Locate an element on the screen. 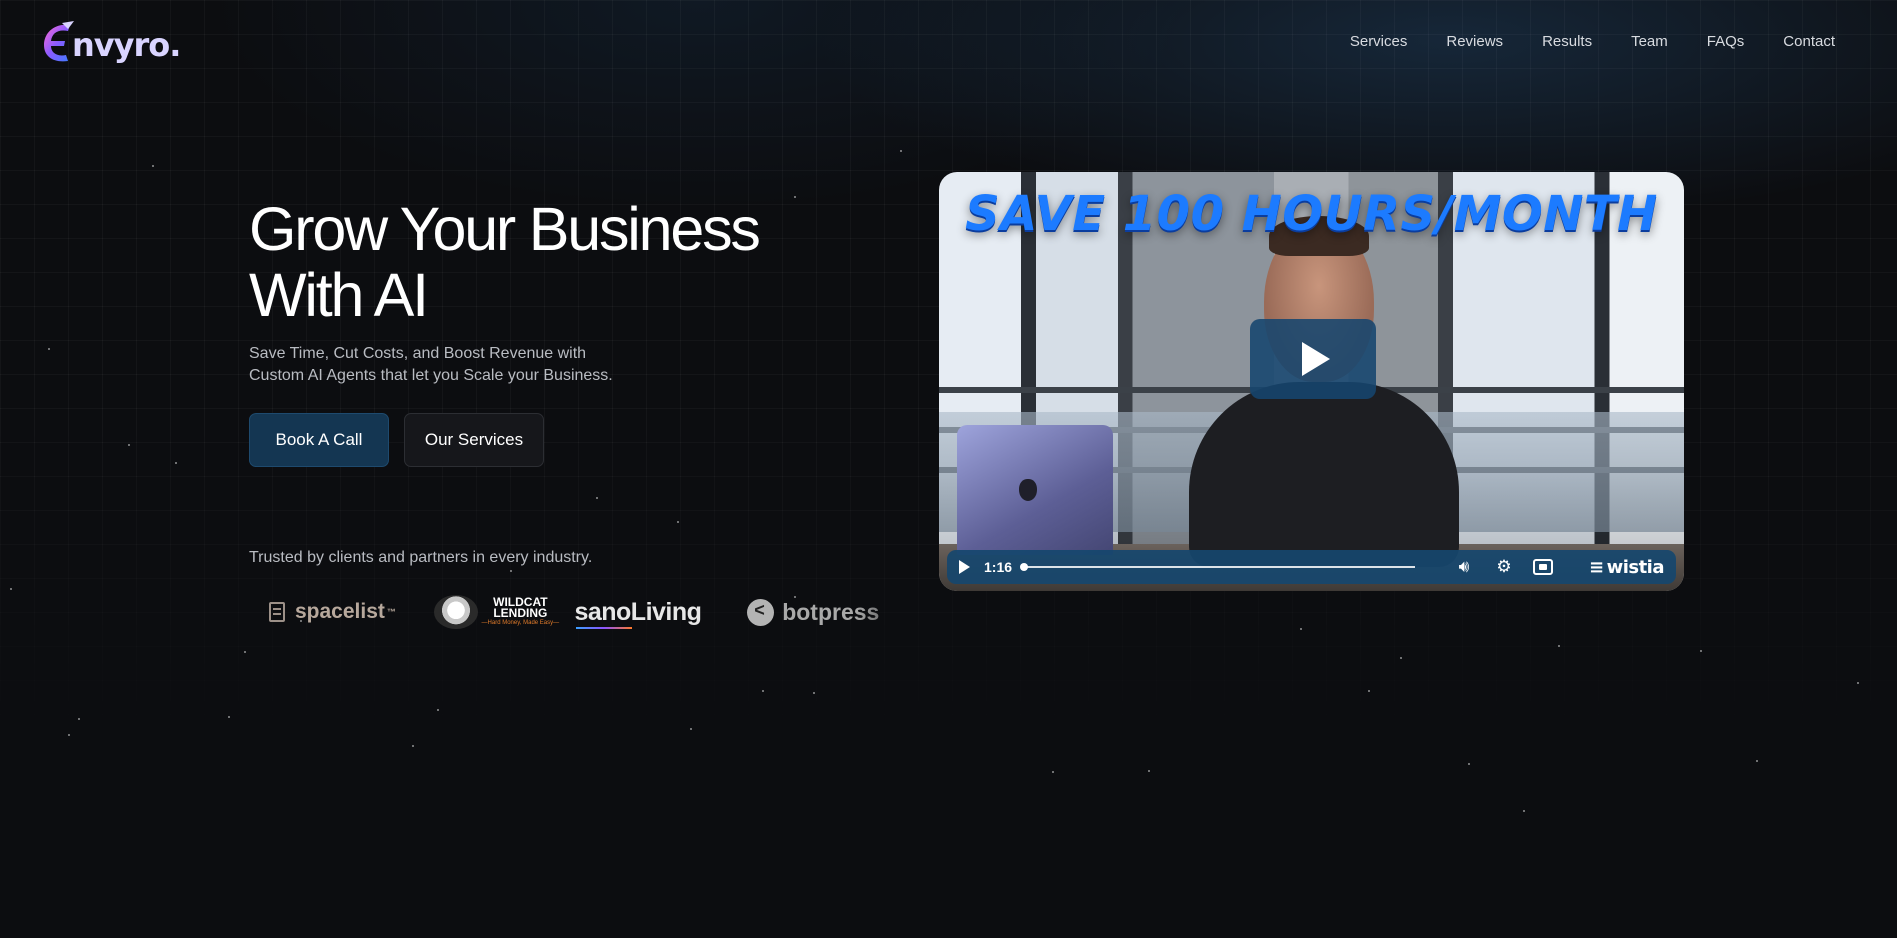  nav-contact: Contact is located at coordinates (1809, 41).